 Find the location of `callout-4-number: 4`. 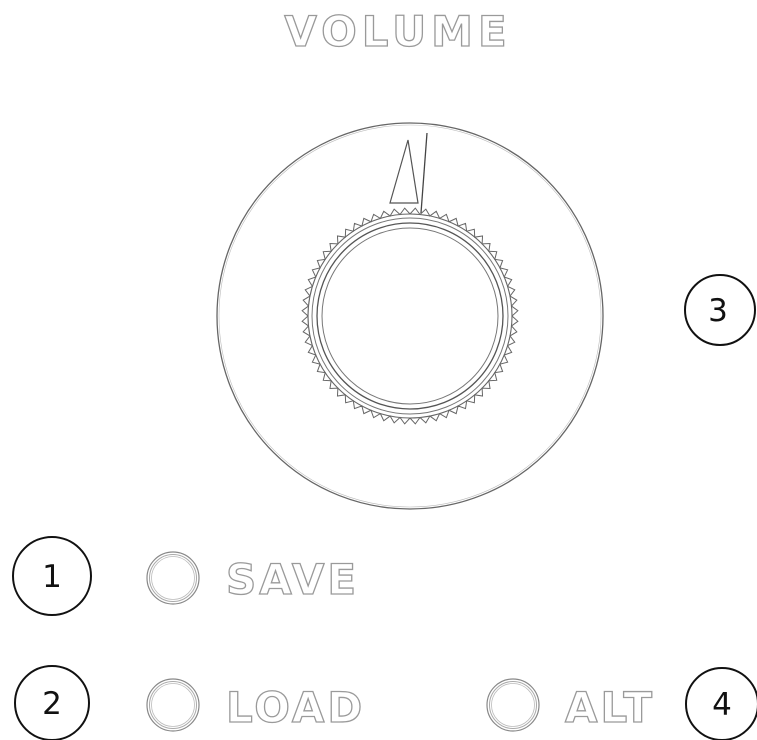

callout-4-number: 4 is located at coordinates (722, 705).